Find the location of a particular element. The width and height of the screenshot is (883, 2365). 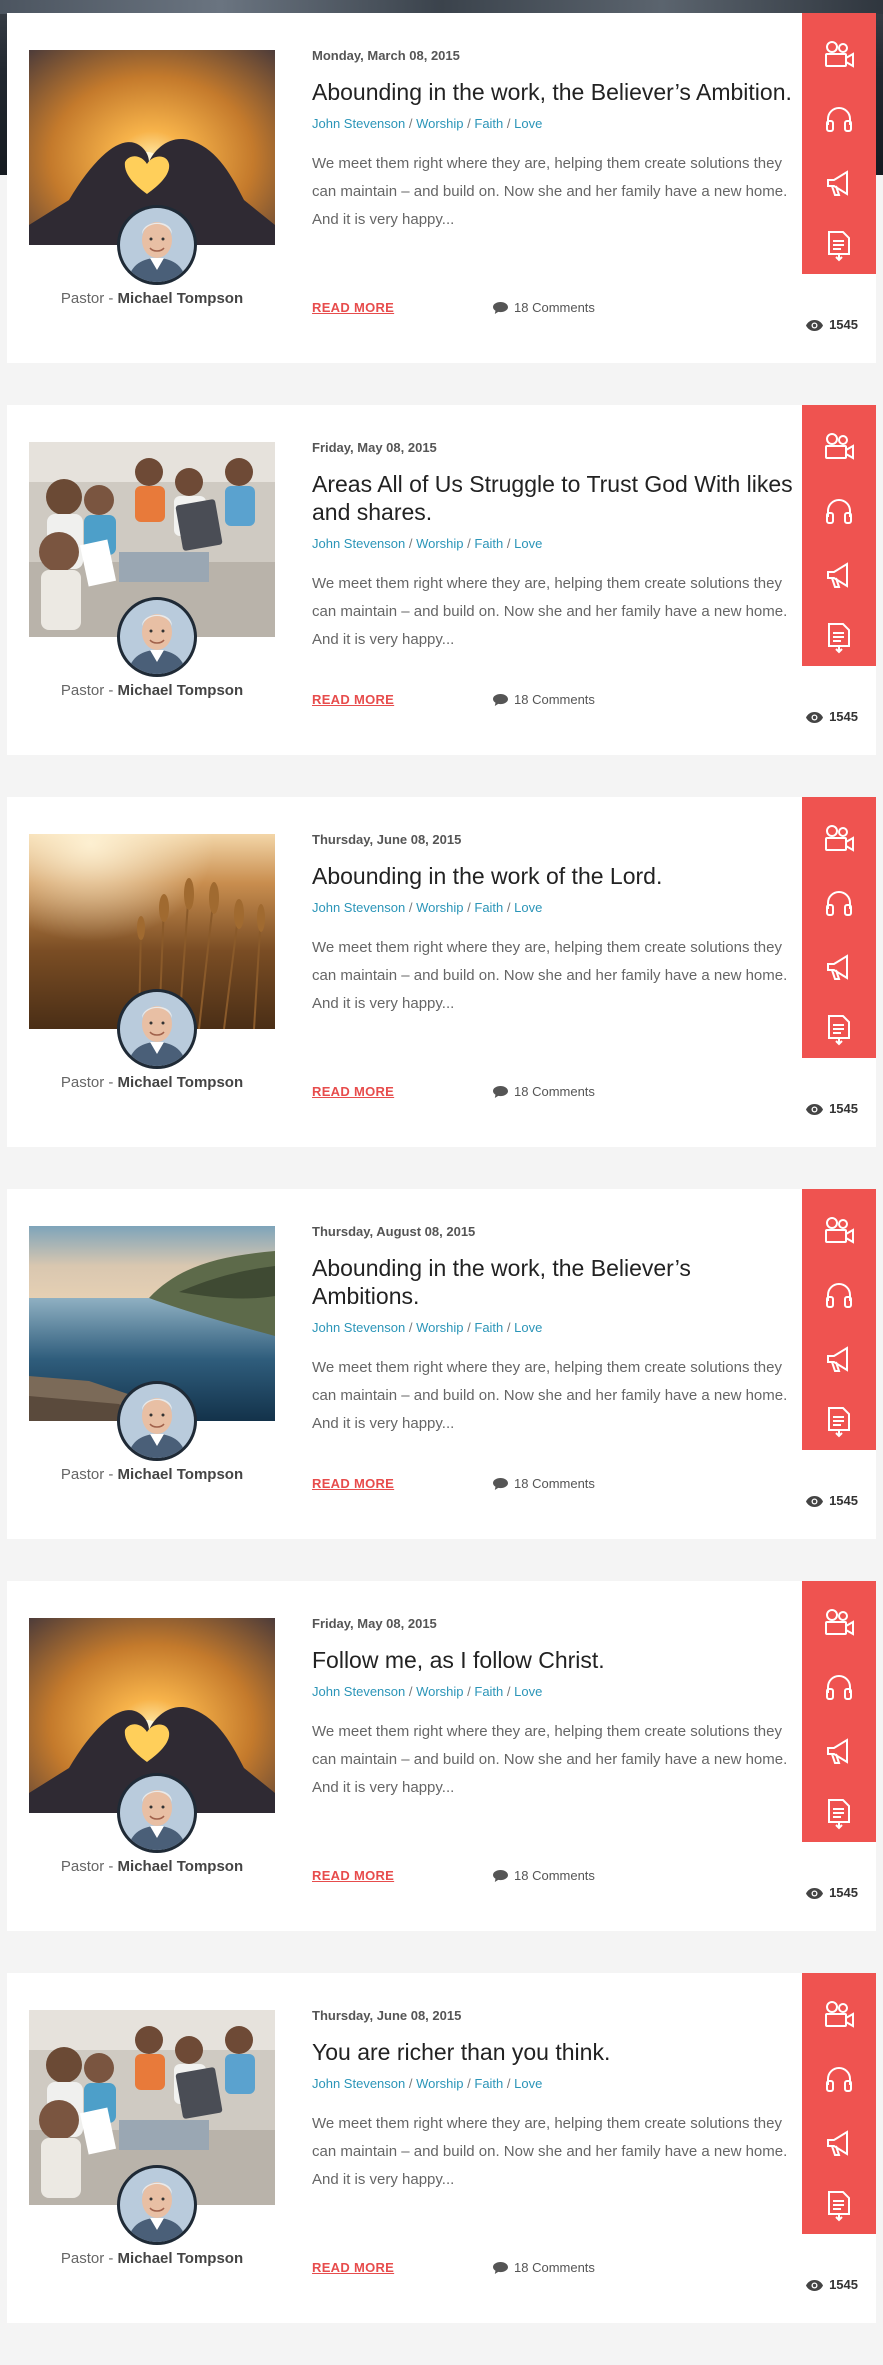

comments-count: 18 Comments is located at coordinates (554, 1483).